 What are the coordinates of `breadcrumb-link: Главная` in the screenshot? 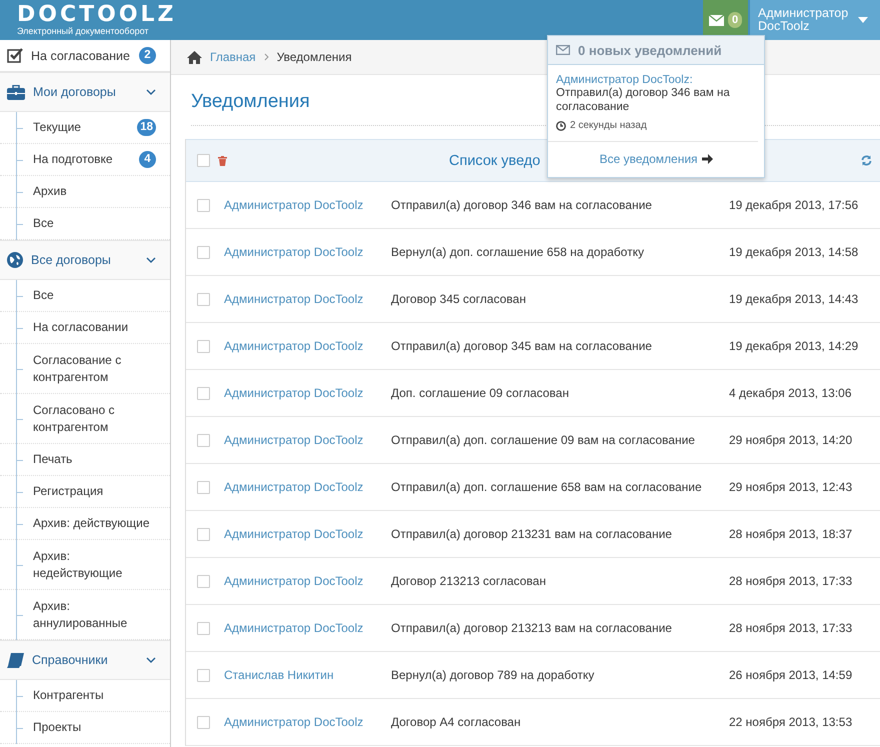 It's located at (233, 57).